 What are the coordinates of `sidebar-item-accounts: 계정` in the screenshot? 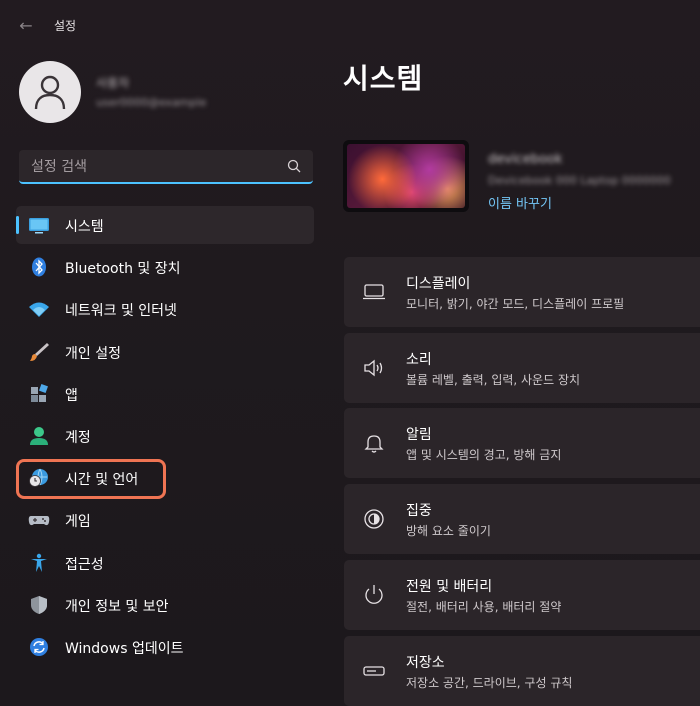 It's located at (165, 436).